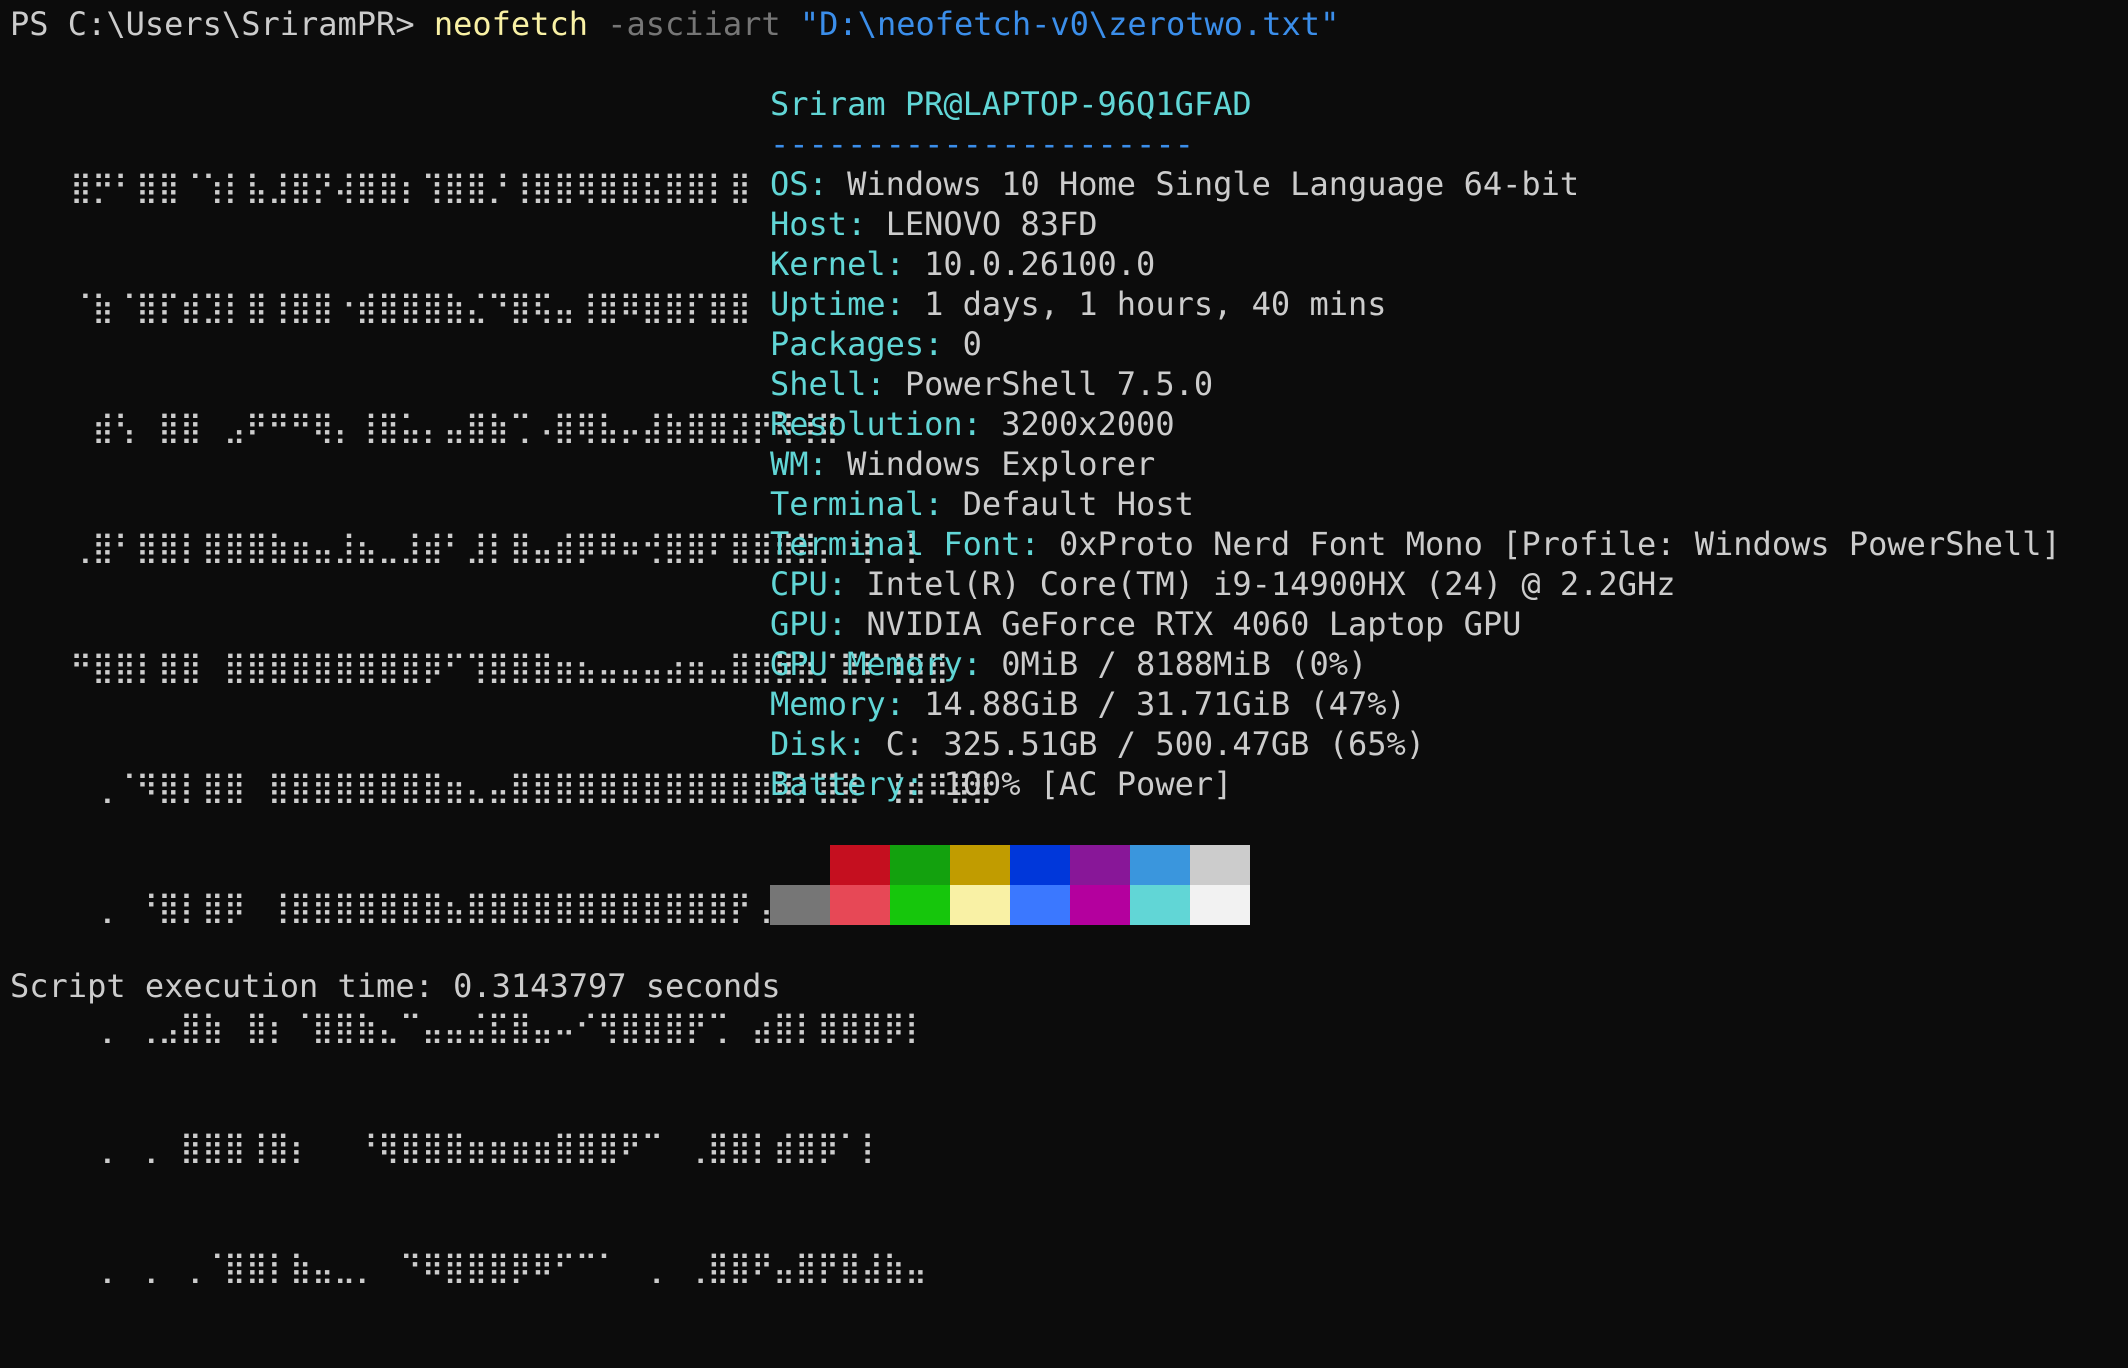 Image resolution: width=2128 pixels, height=1368 pixels. I want to click on info-value: Default Host, so click(1068, 504).